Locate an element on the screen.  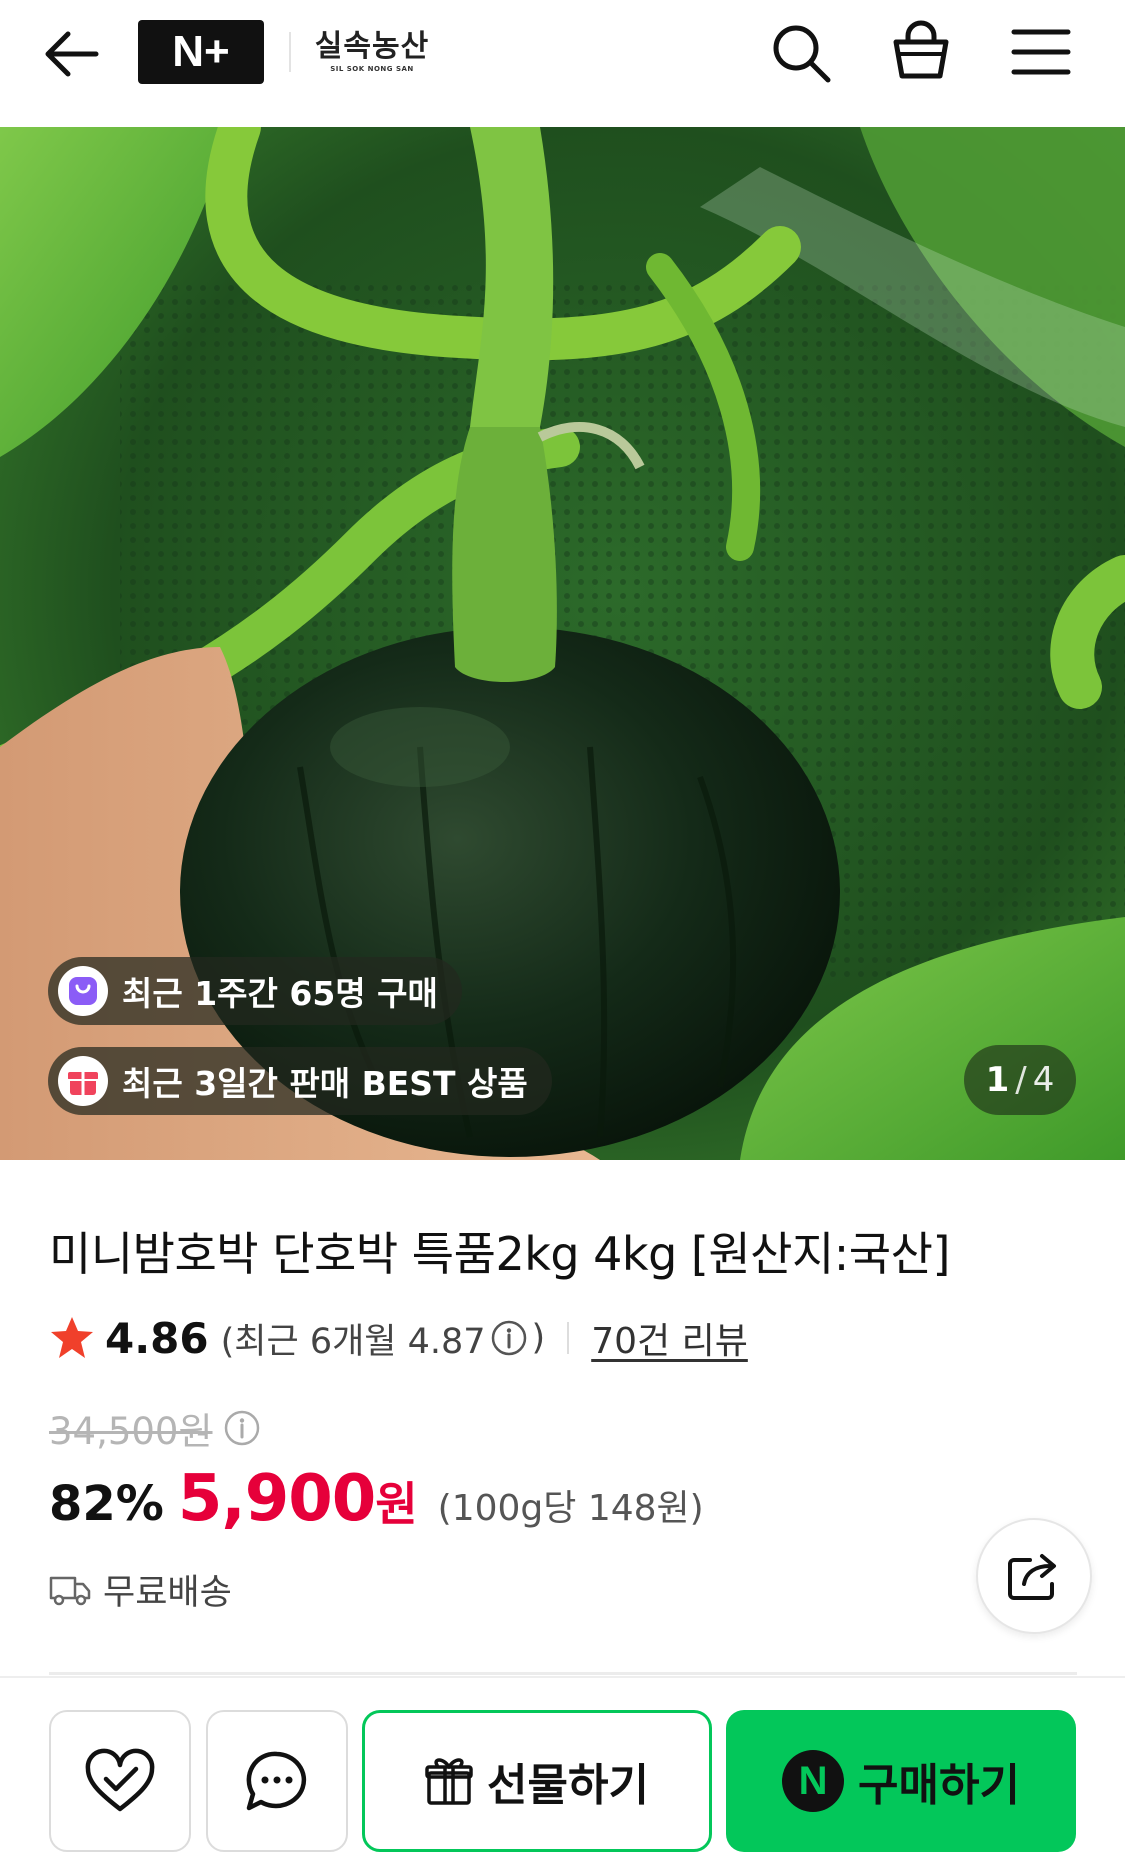
heart-check-icon is located at coordinates (120, 1780).